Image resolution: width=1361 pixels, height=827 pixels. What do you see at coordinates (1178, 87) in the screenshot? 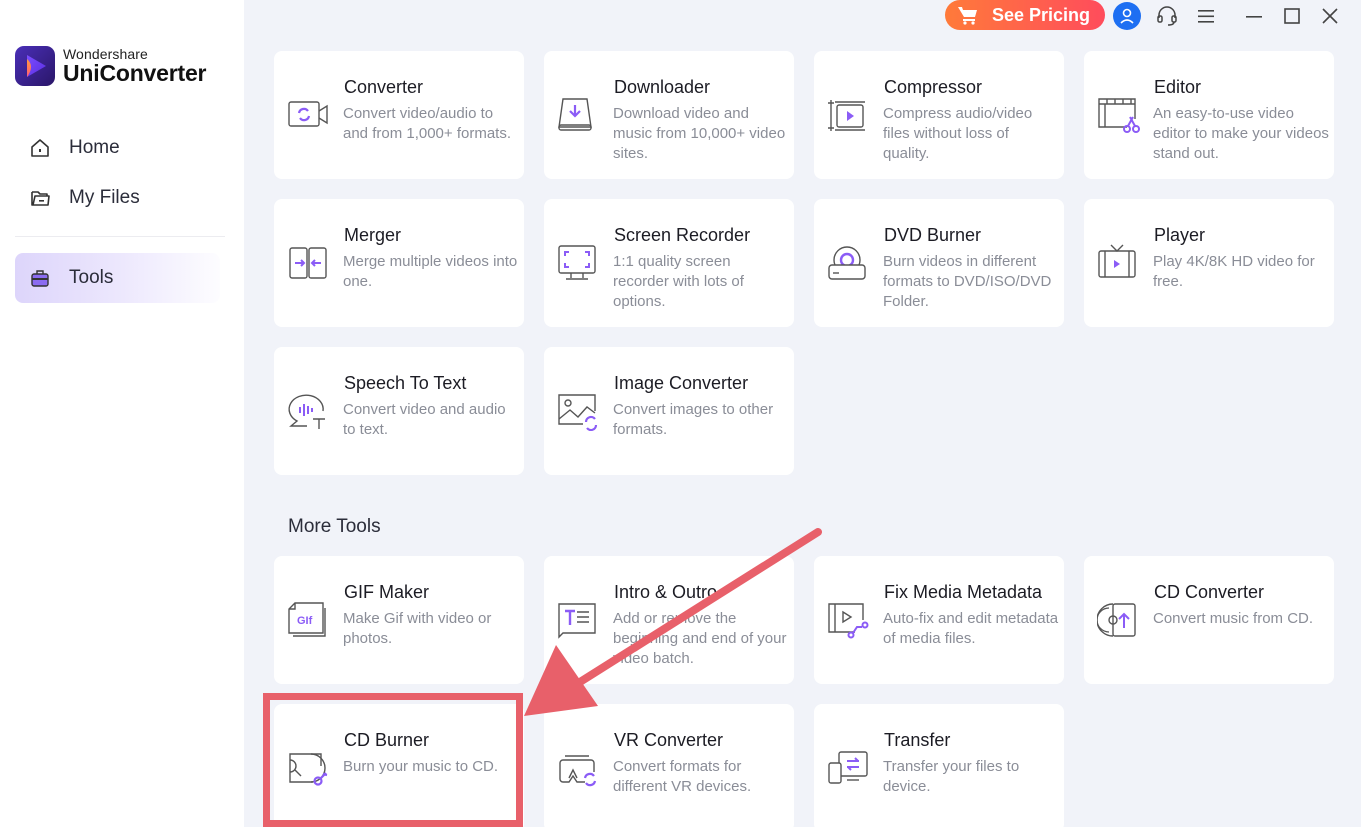
I see `tool-title: Editor` at bounding box center [1178, 87].